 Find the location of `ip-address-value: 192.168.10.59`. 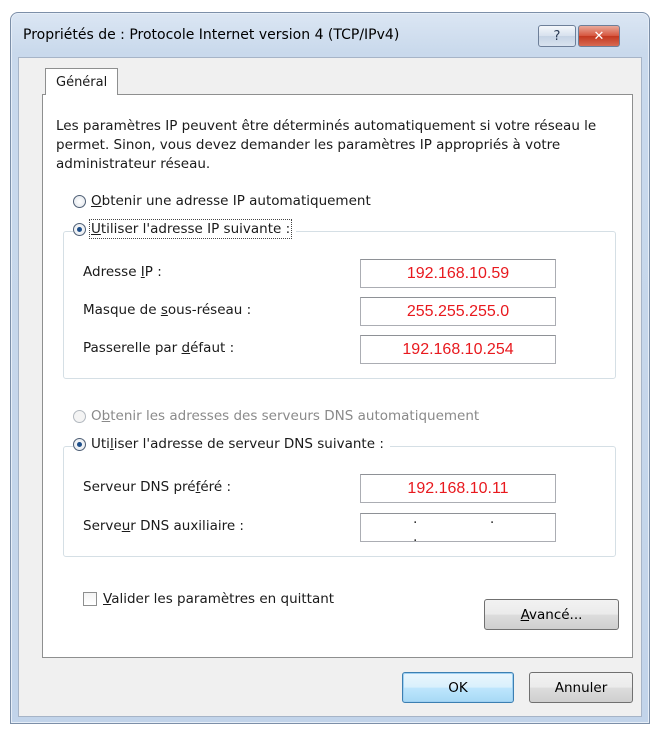

ip-address-value: 192.168.10.59 is located at coordinates (458, 273).